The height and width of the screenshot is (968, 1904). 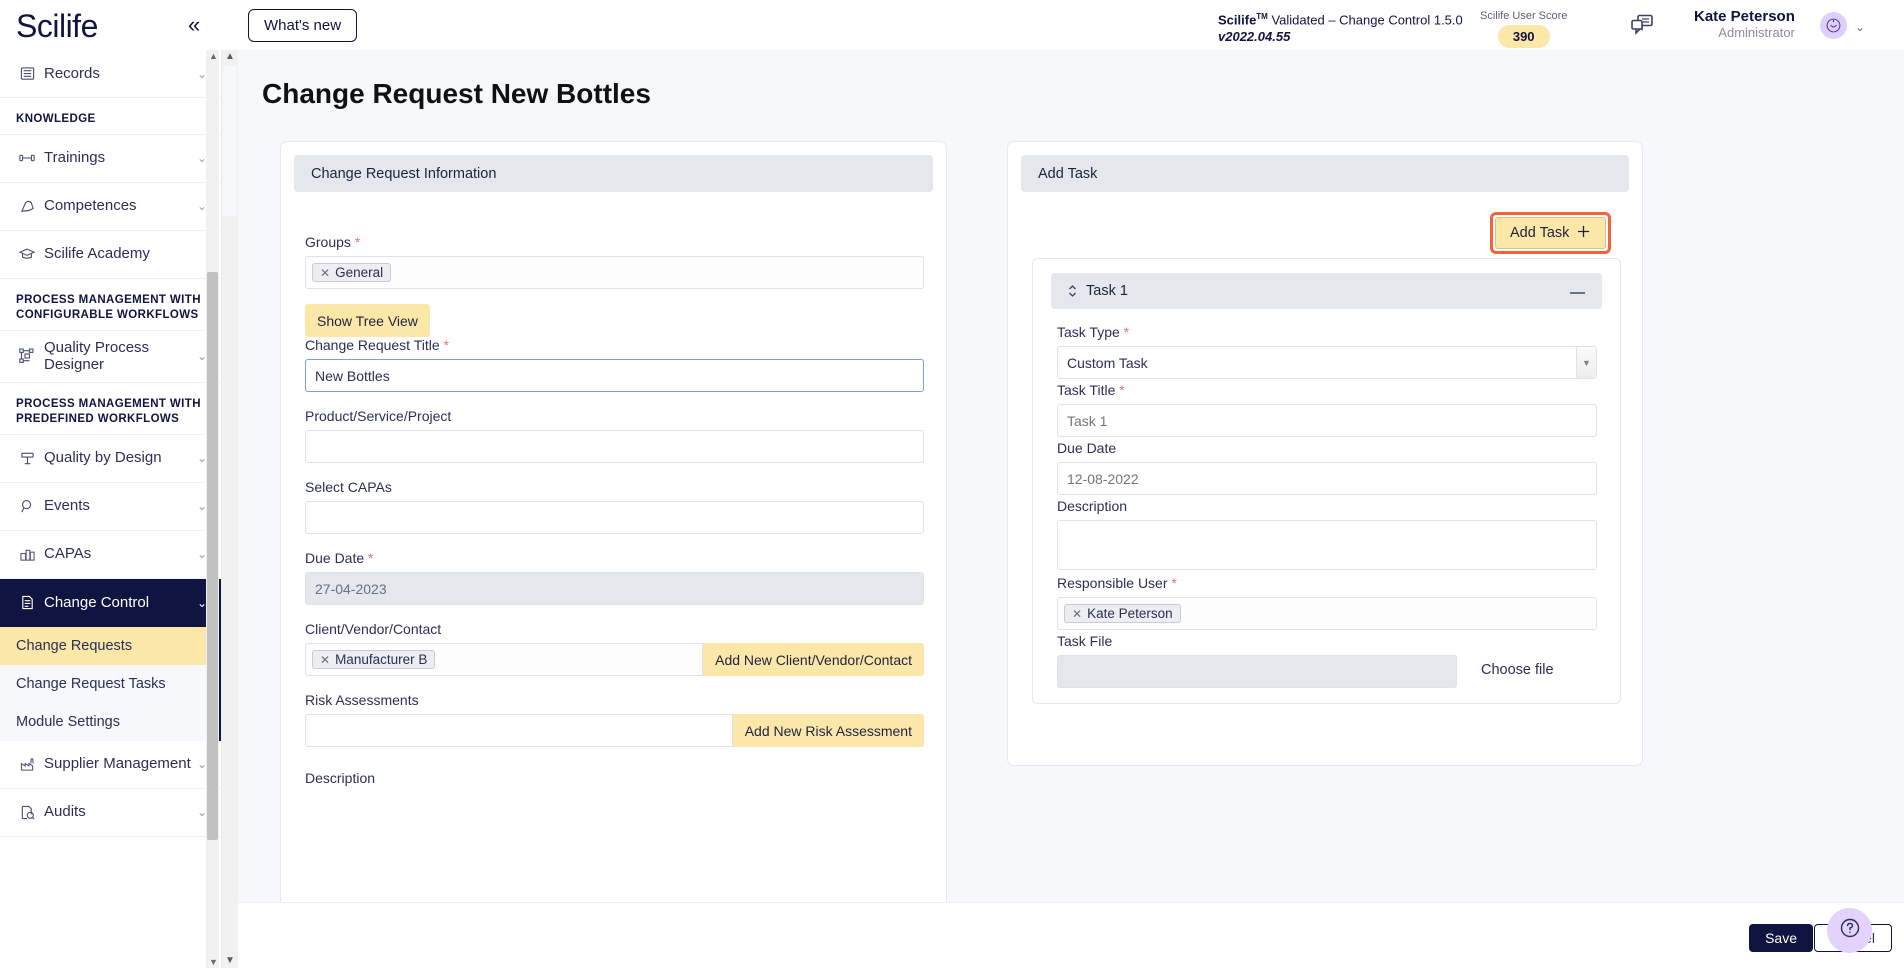 What do you see at coordinates (519, 730) in the screenshot?
I see `risk-assessments-input` at bounding box center [519, 730].